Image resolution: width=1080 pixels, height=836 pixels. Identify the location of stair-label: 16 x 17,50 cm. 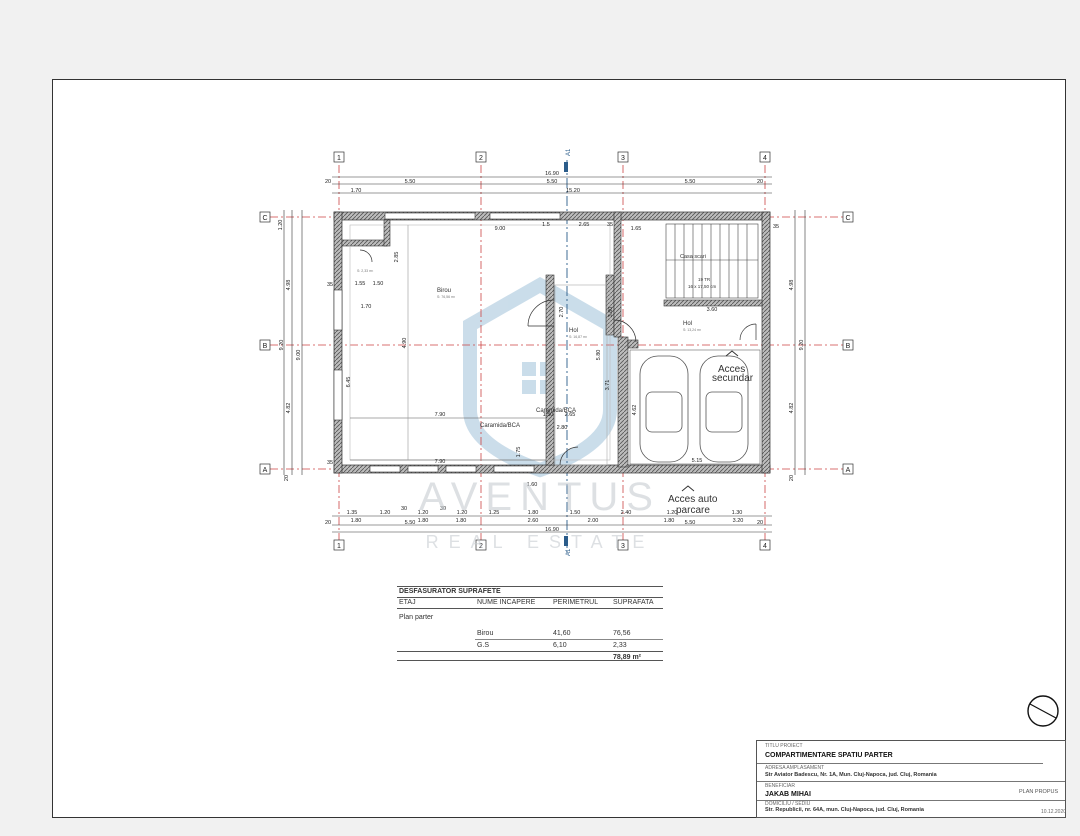
(702, 286).